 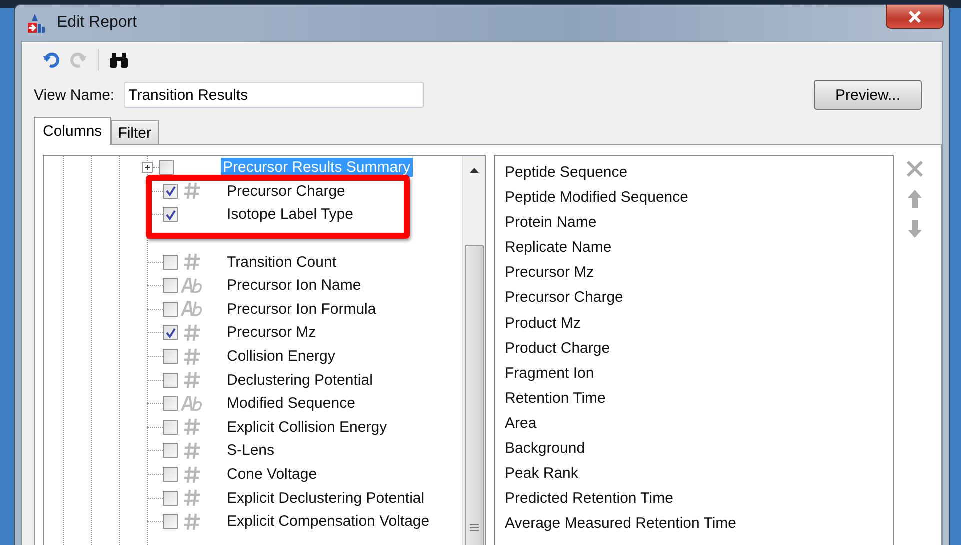 What do you see at coordinates (119, 60) in the screenshot?
I see `binoculars-icon` at bounding box center [119, 60].